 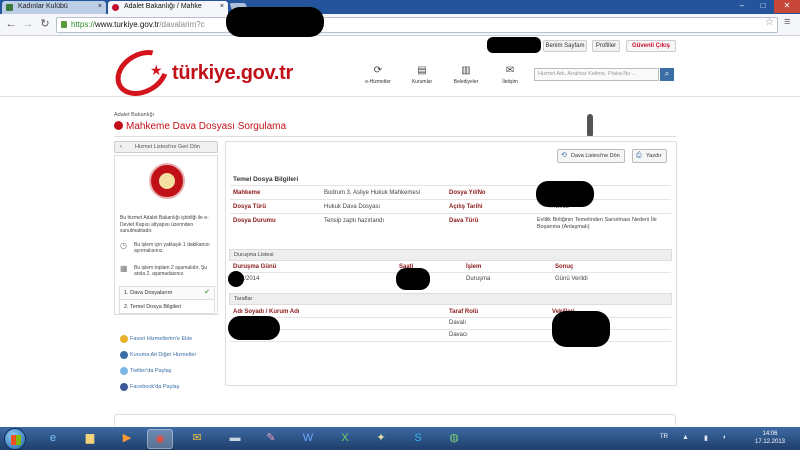 What do you see at coordinates (308, 439) in the screenshot?
I see `word-icon: W` at bounding box center [308, 439].